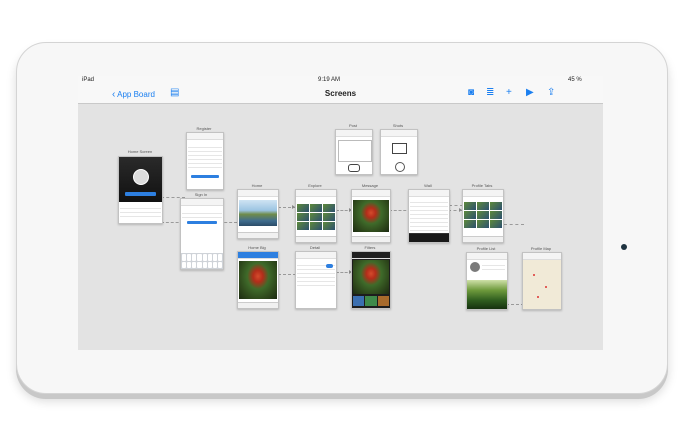 Image resolution: width=680 pixels, height=430 pixels. I want to click on screen-label-wall: Wall, so click(428, 185).